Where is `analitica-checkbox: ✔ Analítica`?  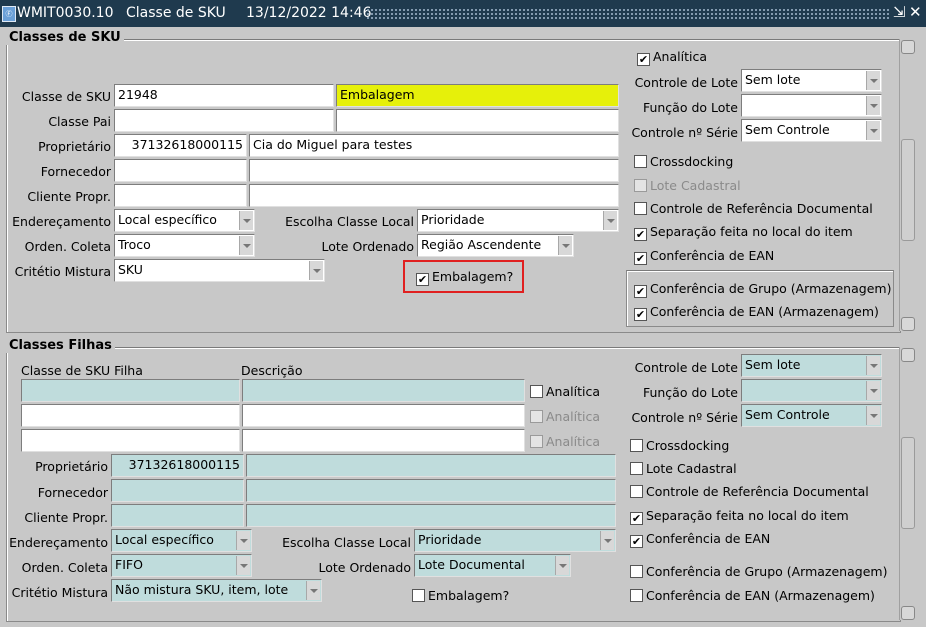
analitica-checkbox: ✔ Analítica is located at coordinates (672, 57).